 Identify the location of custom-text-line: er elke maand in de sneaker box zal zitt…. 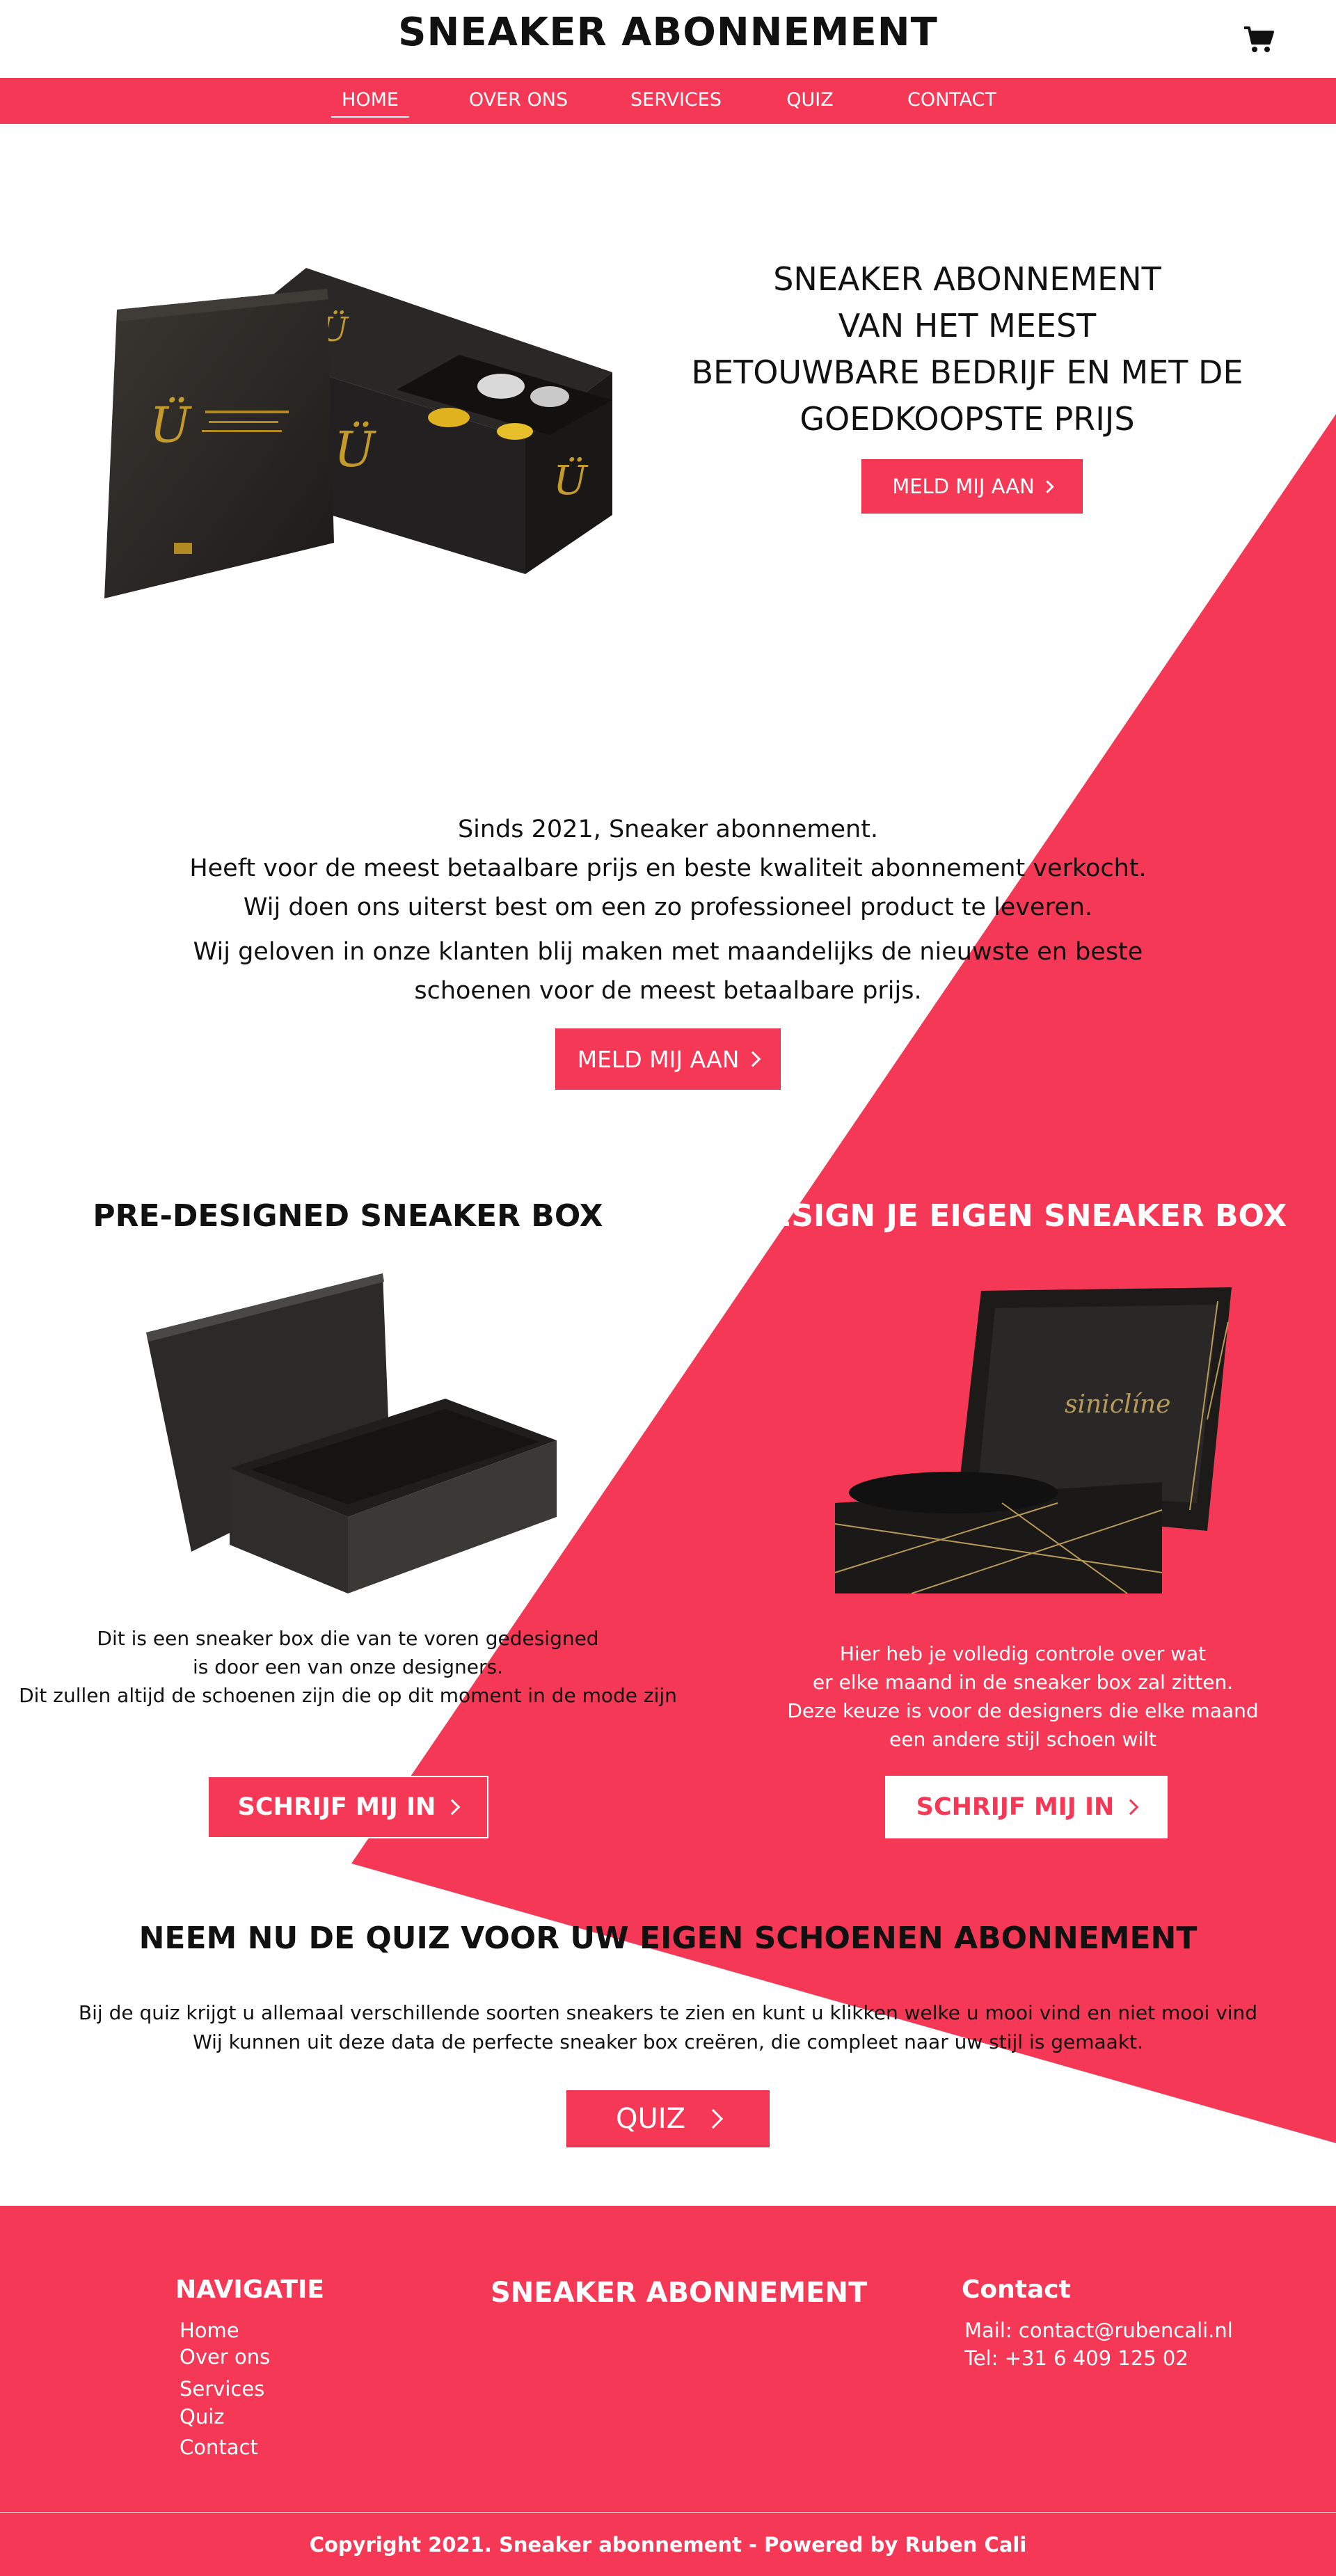
(1023, 1682).